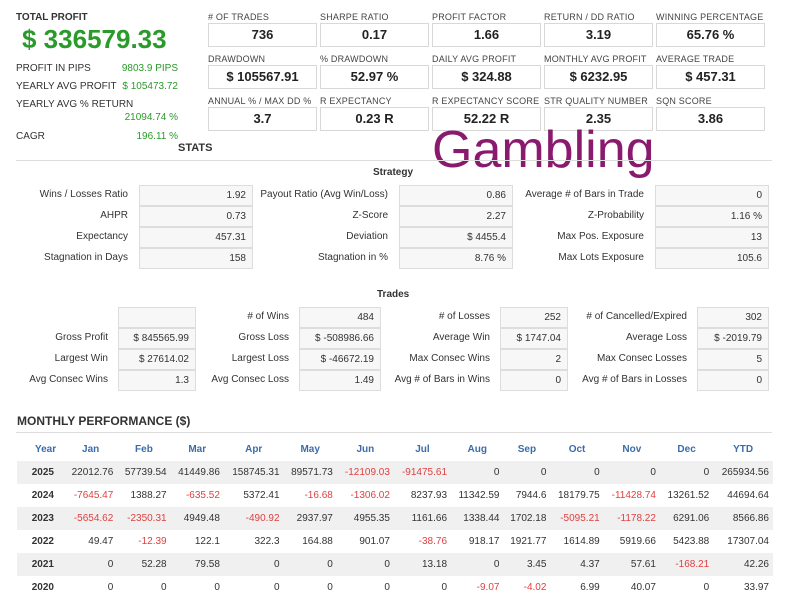 The width and height of the screenshot is (792, 600). I want to click on strategy-stat-label: Deviation, so click(367, 236).